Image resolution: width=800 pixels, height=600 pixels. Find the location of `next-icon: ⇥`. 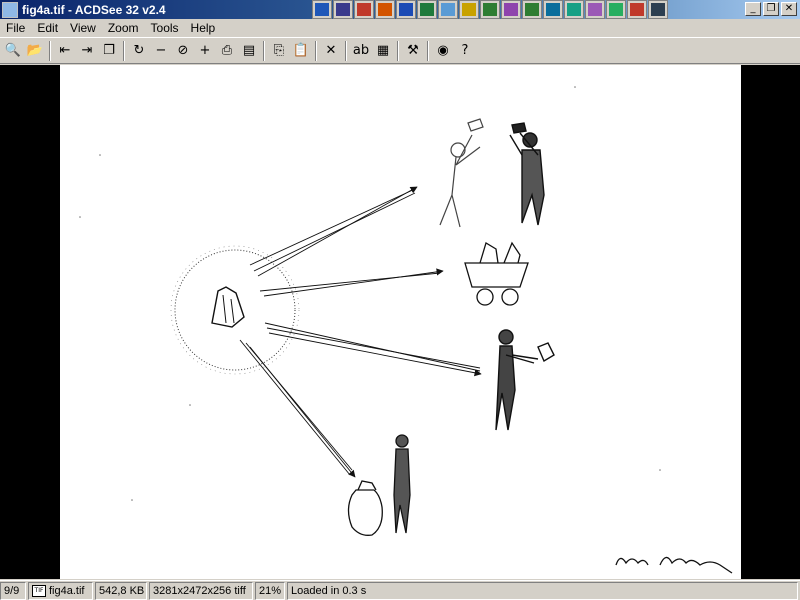

next-icon: ⇥ is located at coordinates (87, 51).